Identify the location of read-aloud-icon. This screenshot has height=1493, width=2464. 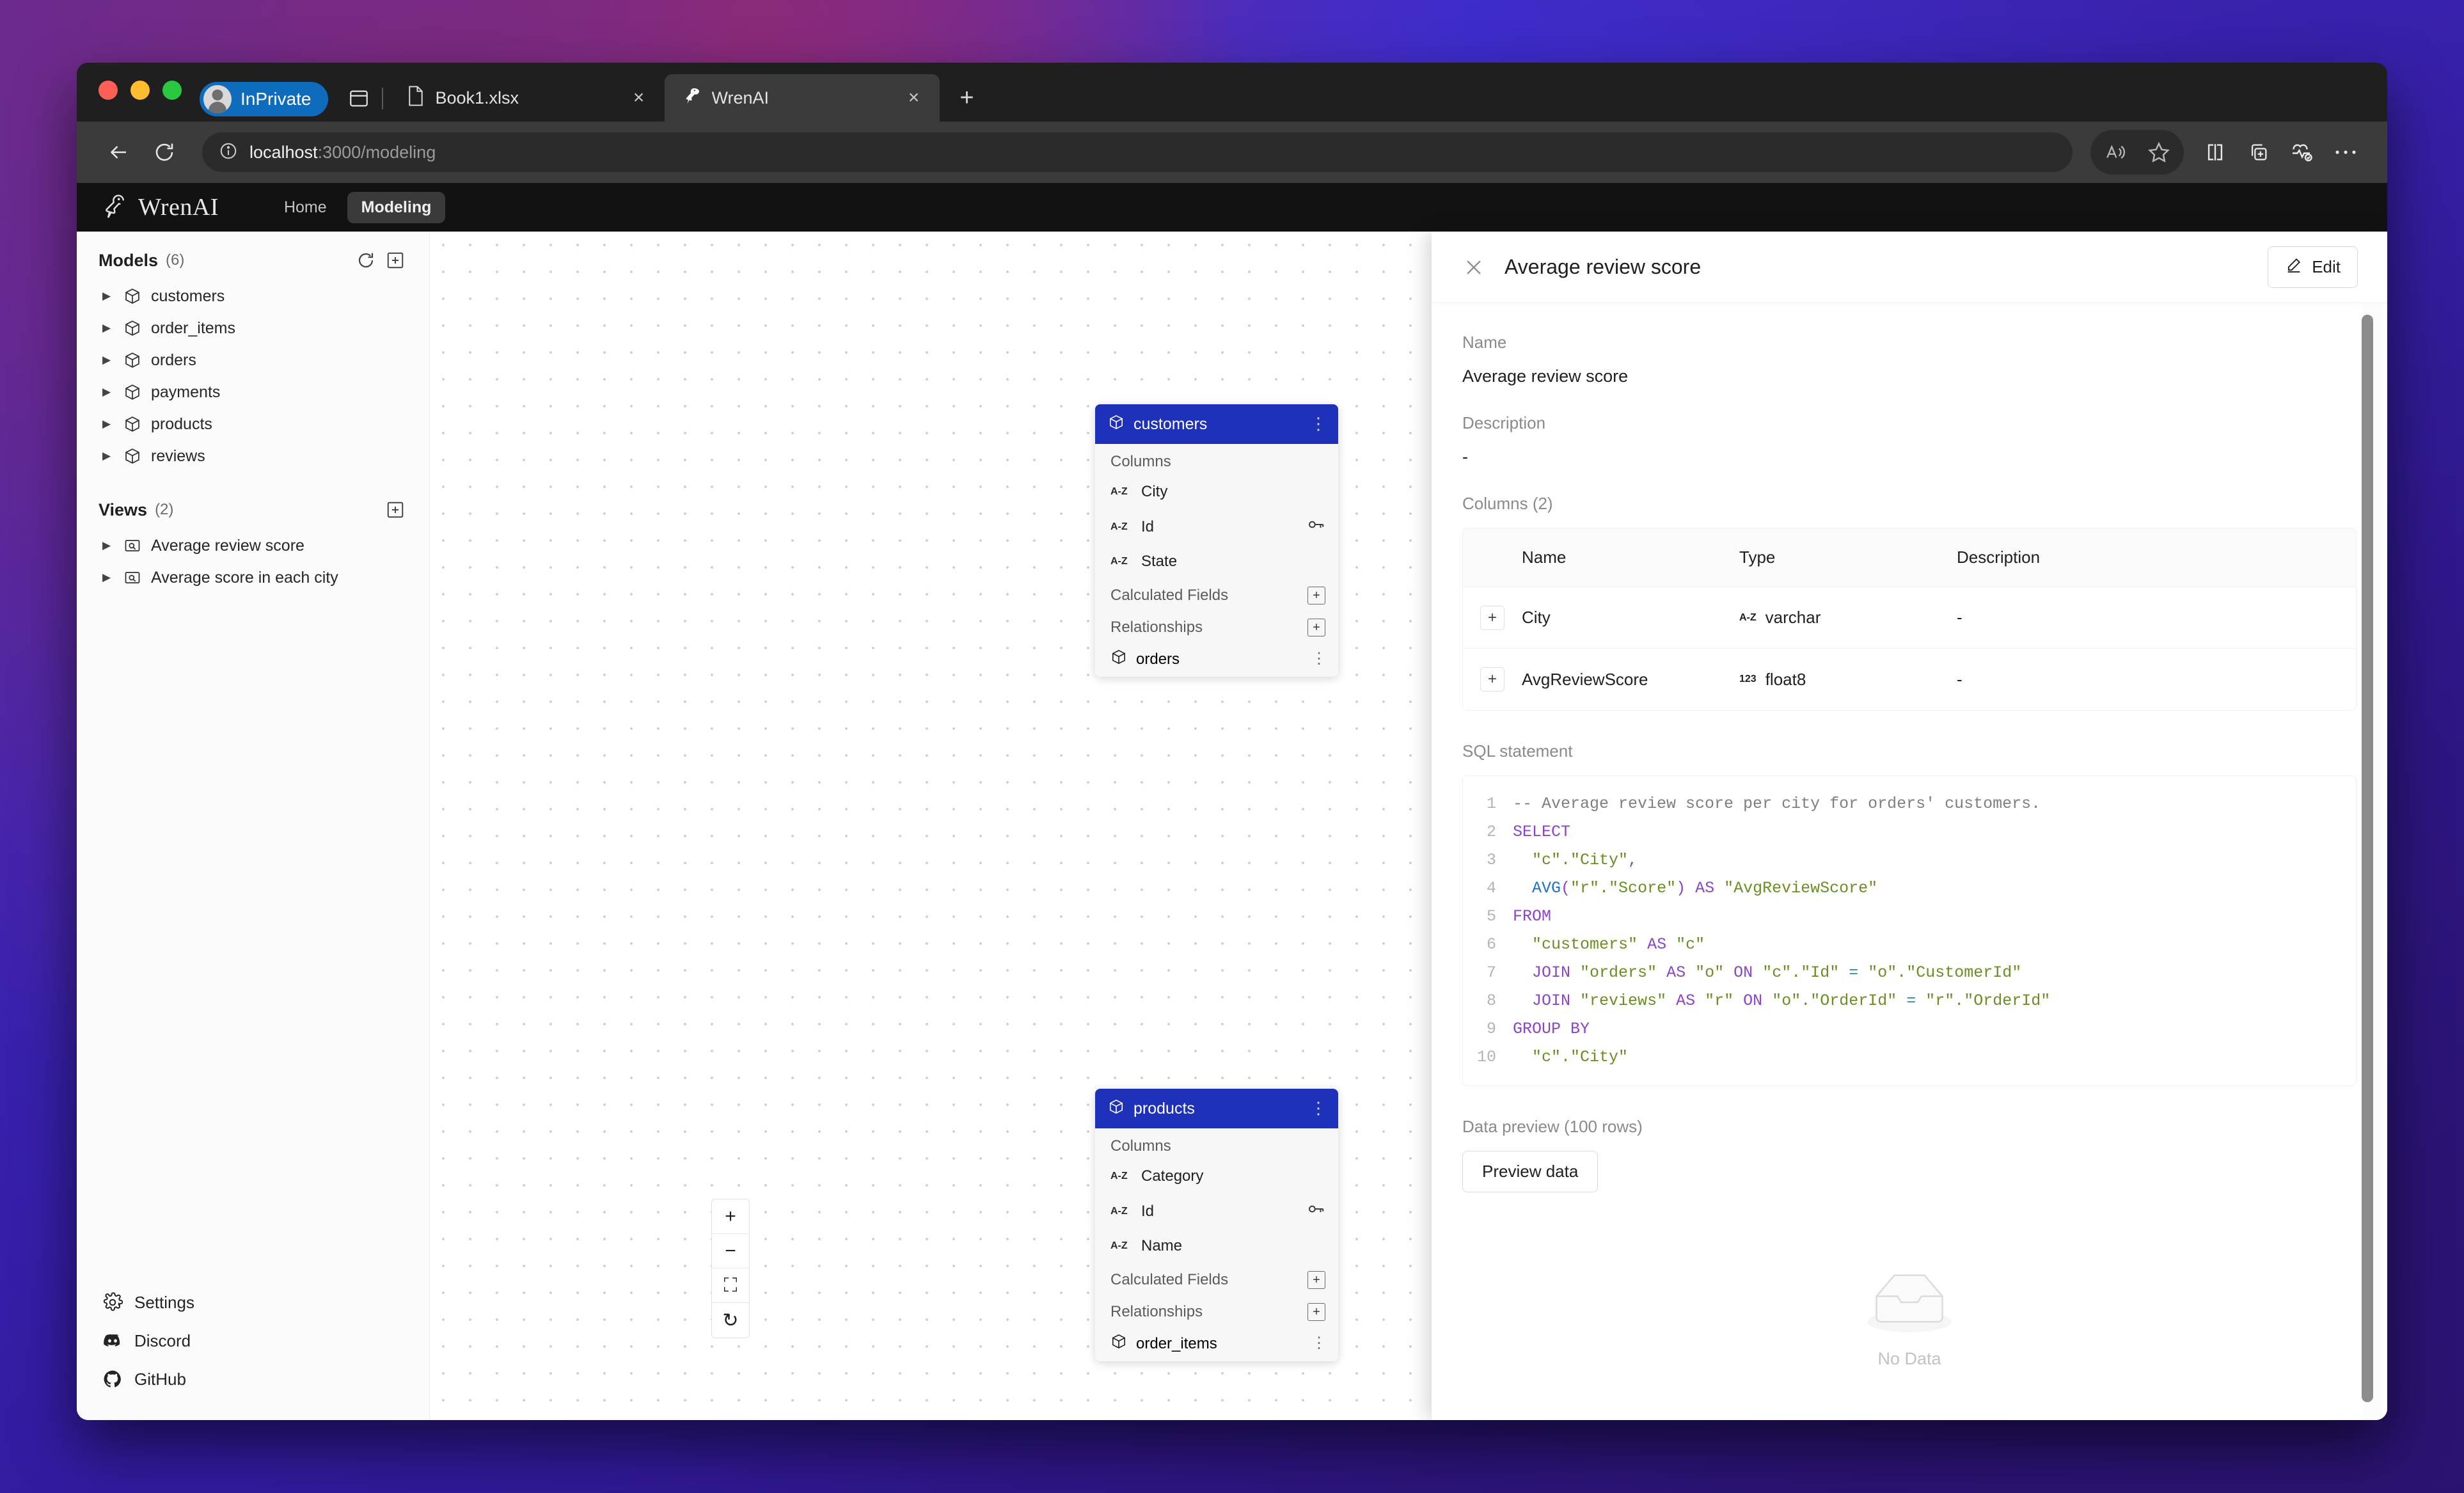
(2115, 152).